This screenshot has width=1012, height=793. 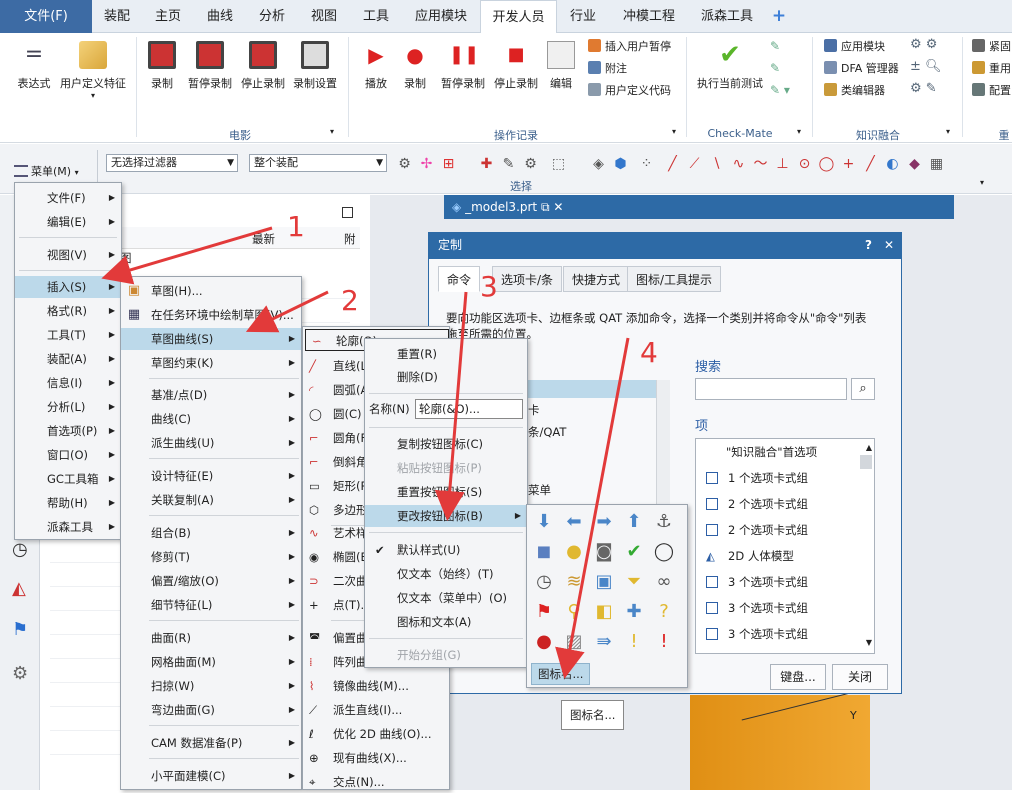 I want to click on menu-item-flange-surface: 弯边曲面(G) ▶, so click(x=211, y=710).